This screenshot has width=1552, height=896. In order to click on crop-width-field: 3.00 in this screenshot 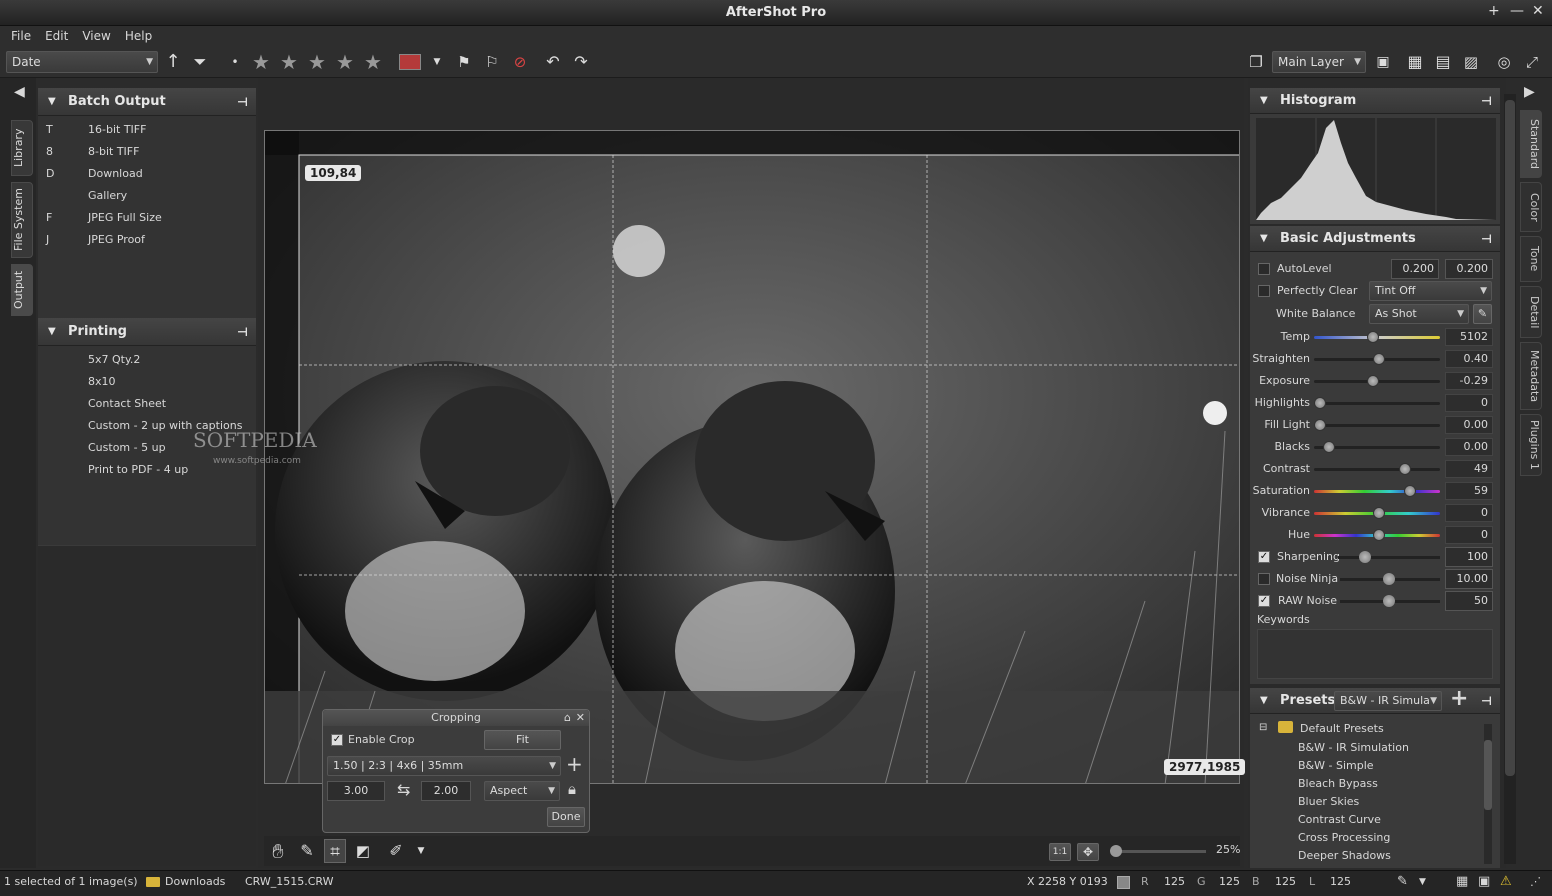, I will do `click(356, 791)`.